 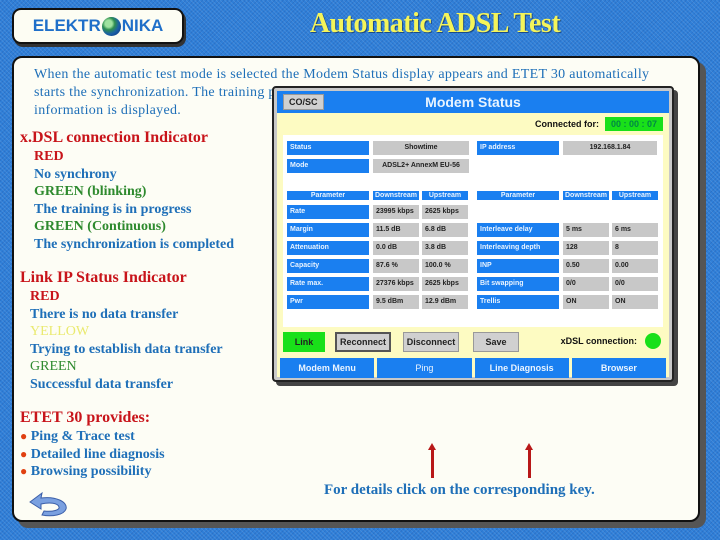 I want to click on reconnect-button: Reconnect, so click(x=363, y=342).